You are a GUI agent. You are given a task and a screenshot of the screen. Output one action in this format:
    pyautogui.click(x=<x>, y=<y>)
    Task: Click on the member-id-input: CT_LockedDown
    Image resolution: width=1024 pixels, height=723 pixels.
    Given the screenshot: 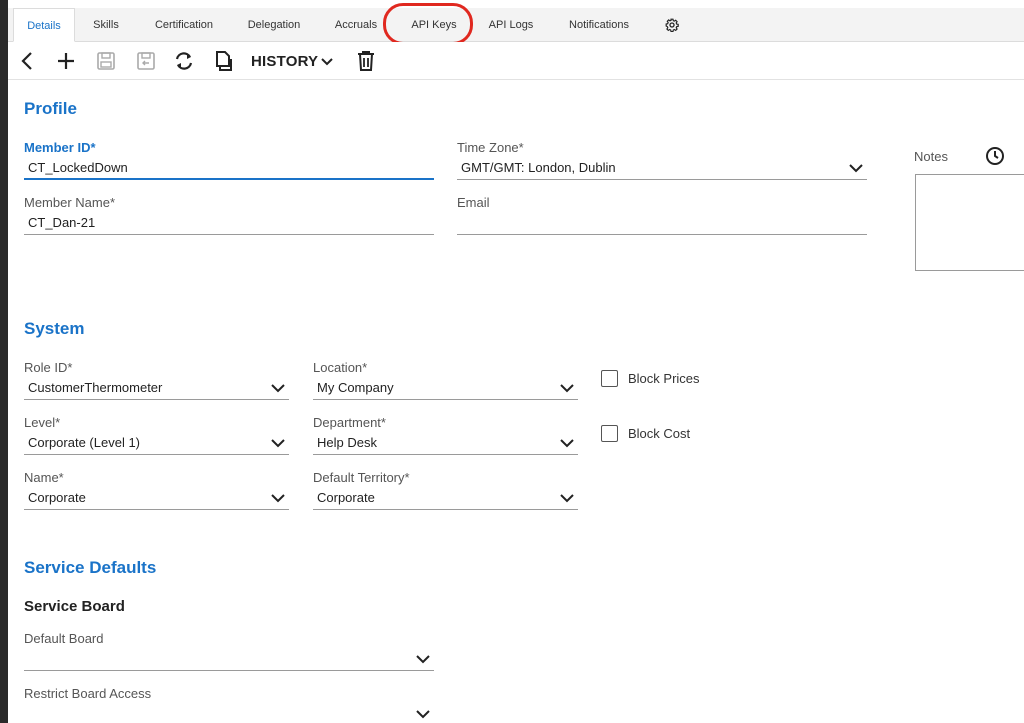 What is the action you would take?
    pyautogui.click(x=229, y=169)
    